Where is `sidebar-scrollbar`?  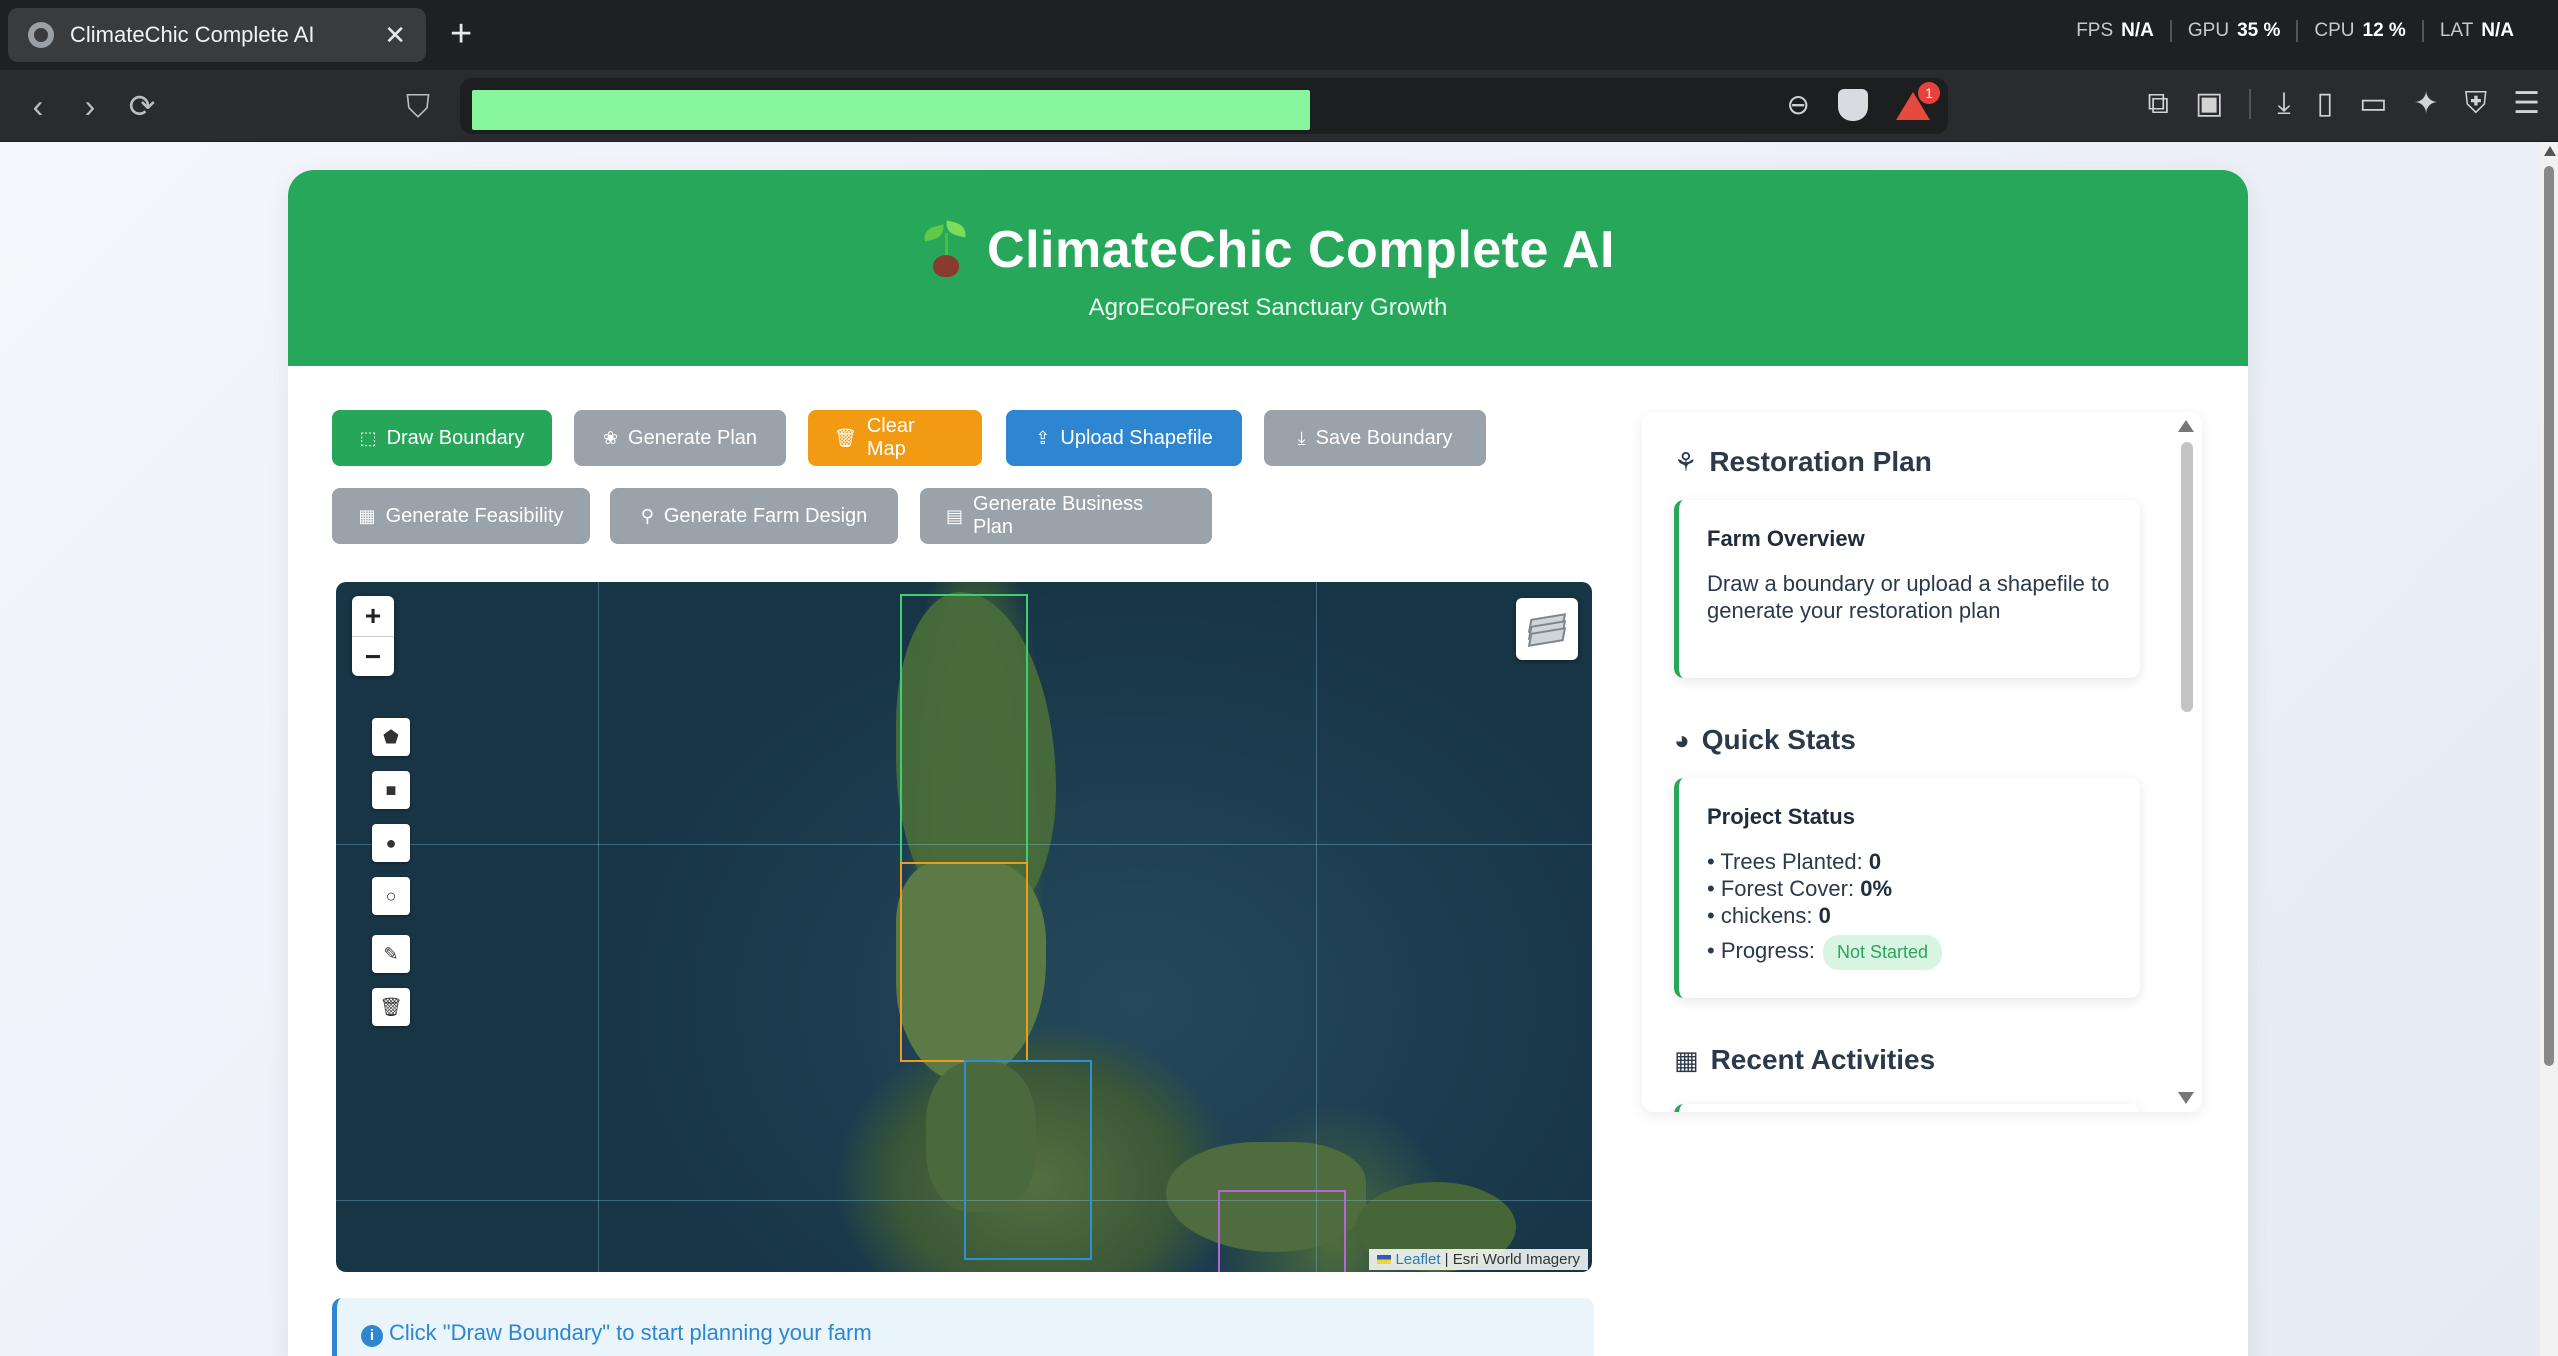 sidebar-scrollbar is located at coordinates (2186, 762).